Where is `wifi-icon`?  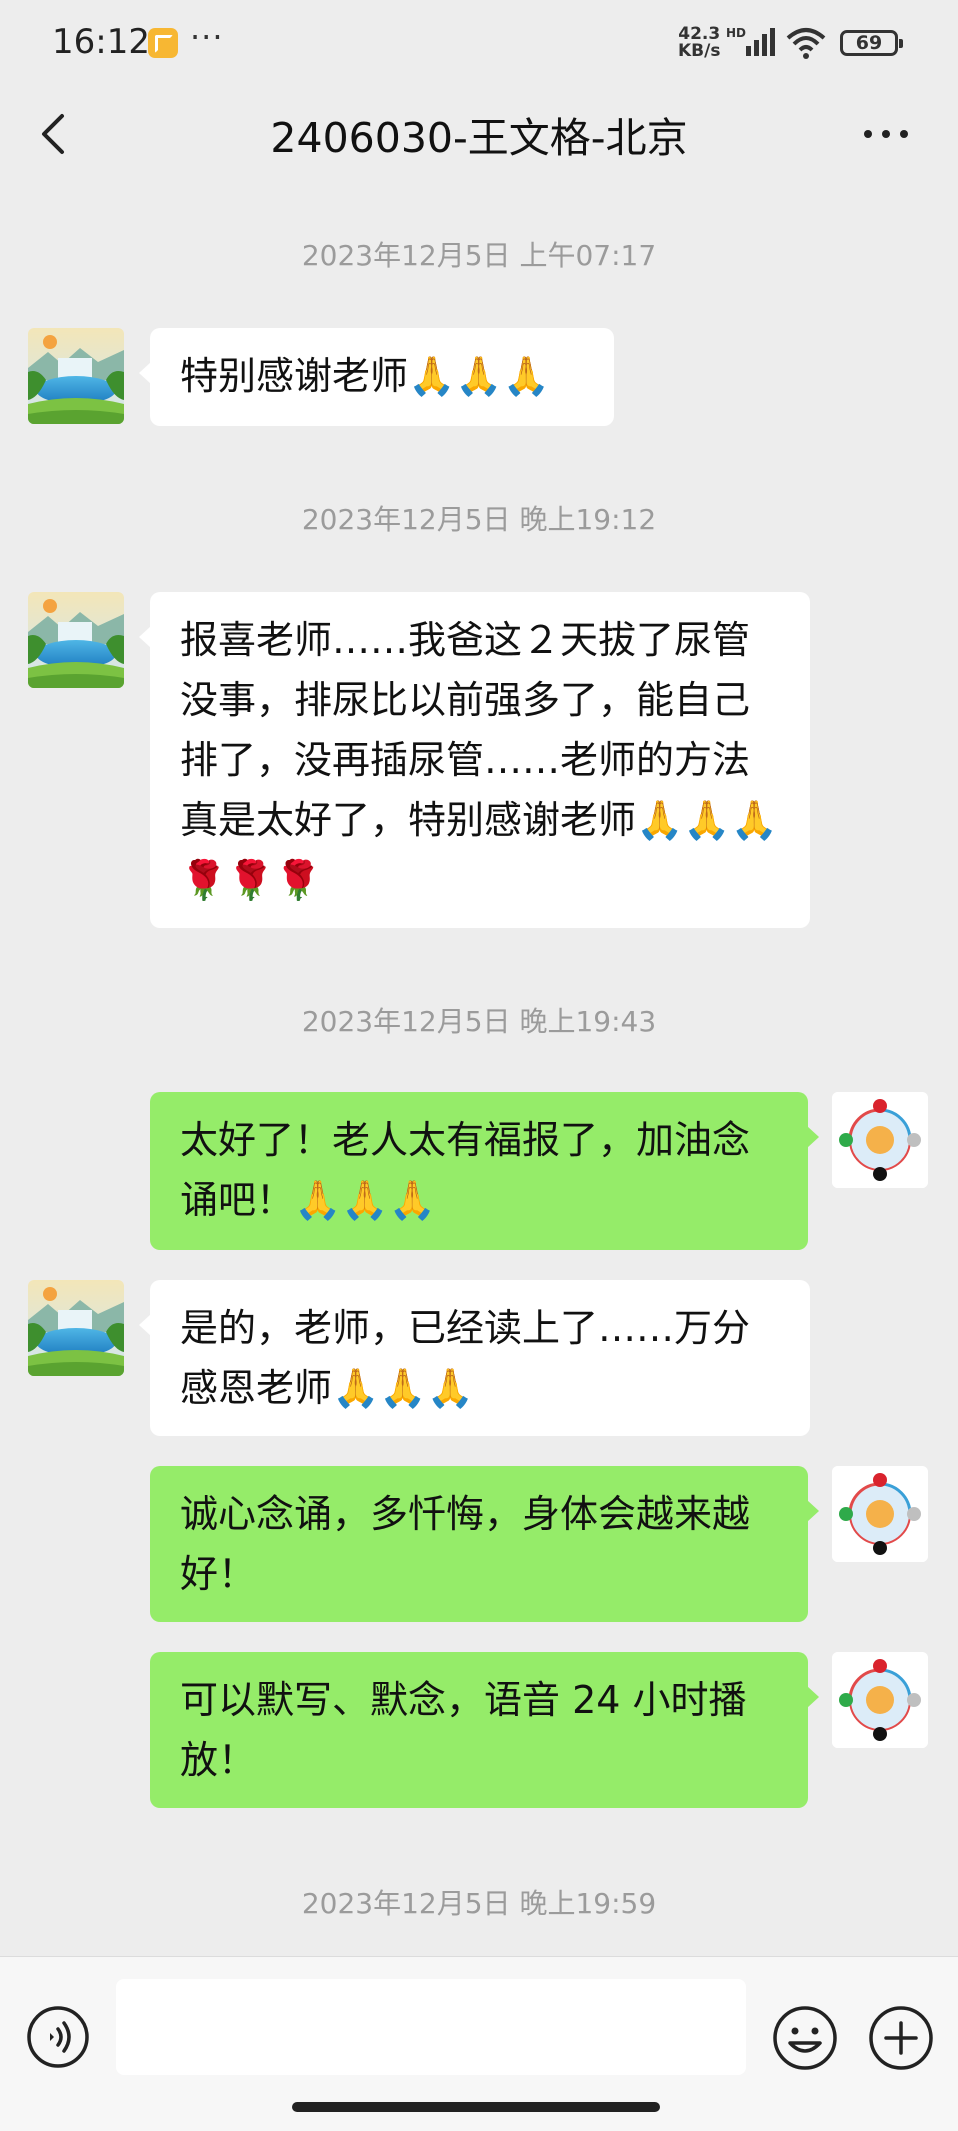
wifi-icon is located at coordinates (806, 43).